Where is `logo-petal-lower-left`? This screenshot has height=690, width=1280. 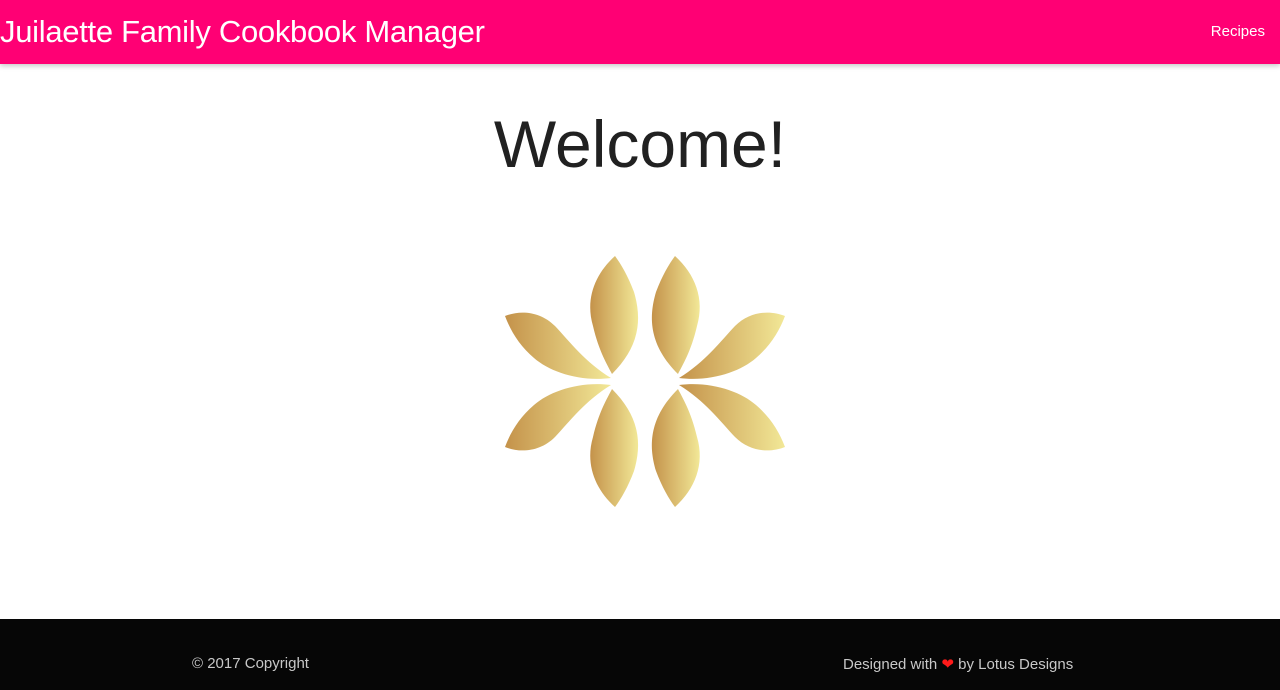
logo-petal-lower-left is located at coordinates (614, 448).